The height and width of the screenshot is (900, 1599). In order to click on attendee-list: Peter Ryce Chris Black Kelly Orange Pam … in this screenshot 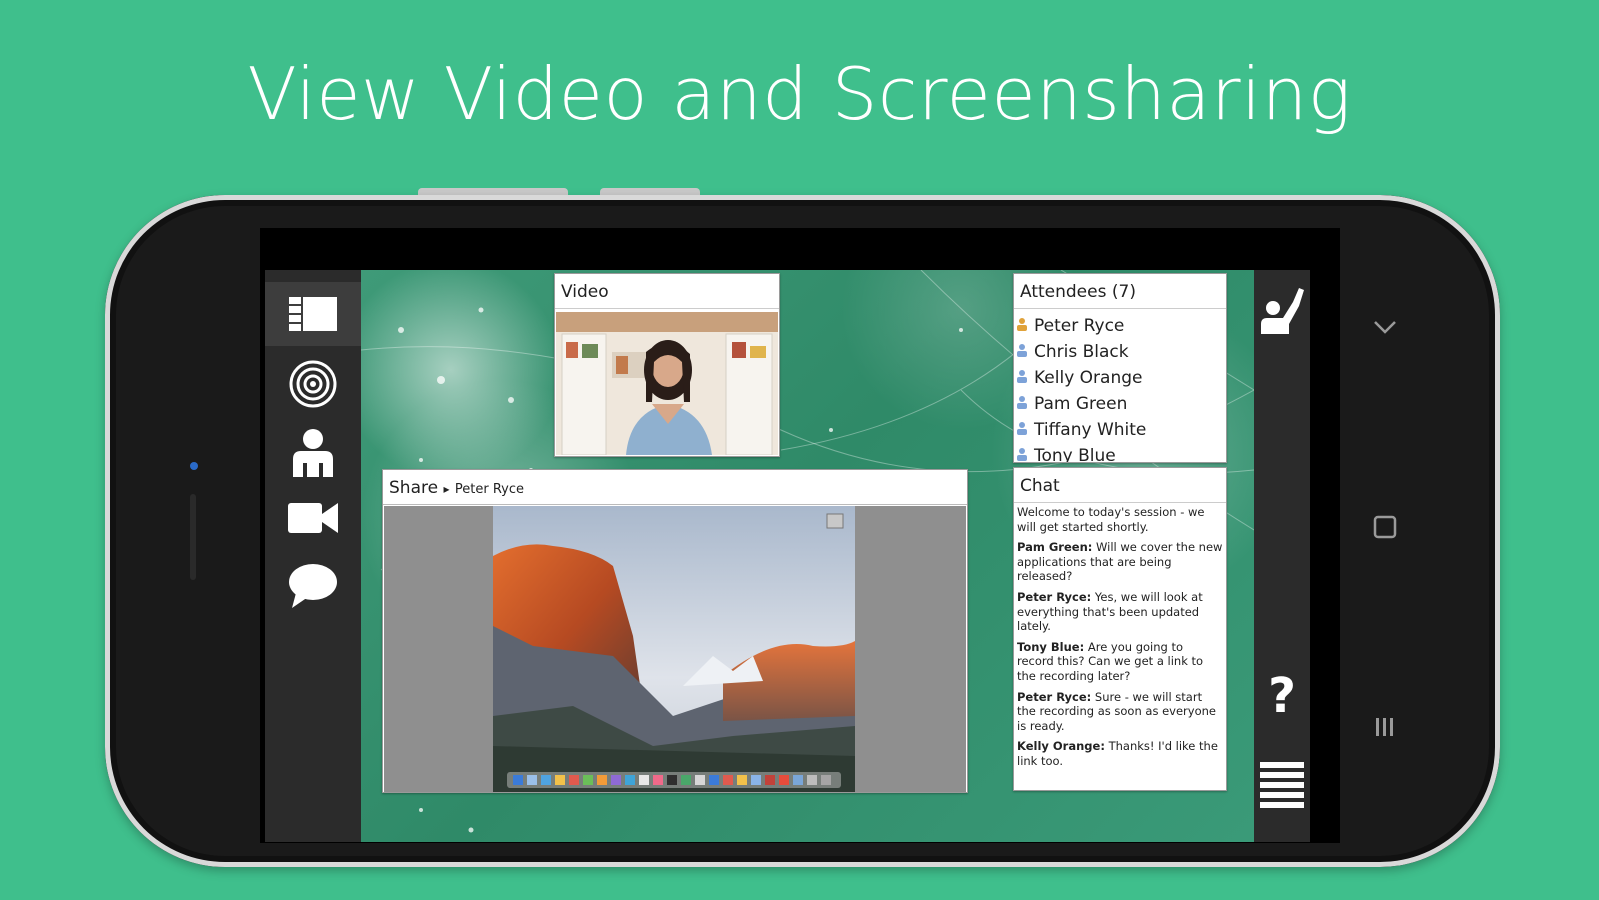, I will do `click(1120, 386)`.